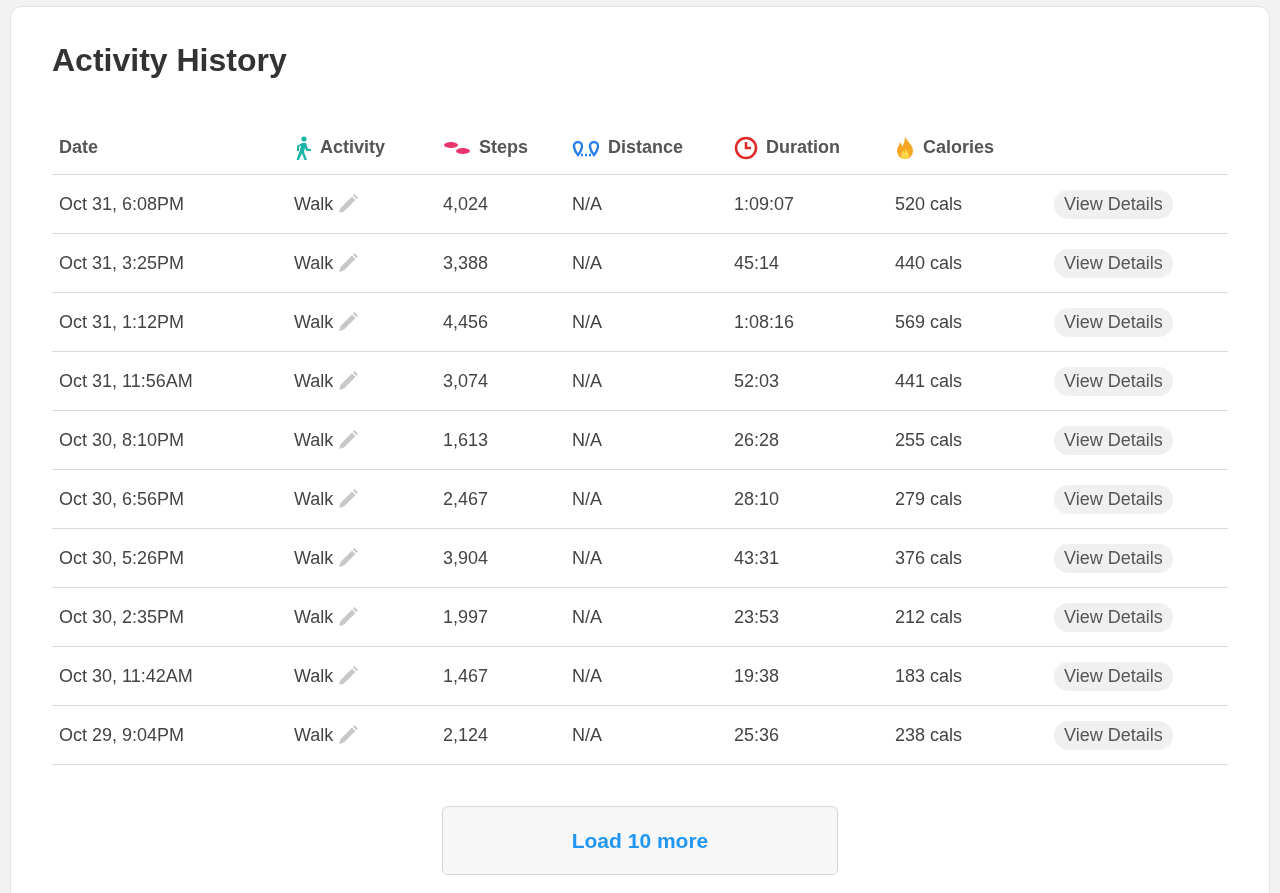 This screenshot has width=1280, height=893. Describe the element at coordinates (126, 675) in the screenshot. I see `date-cell: Oct 30, 11:42AM` at that location.